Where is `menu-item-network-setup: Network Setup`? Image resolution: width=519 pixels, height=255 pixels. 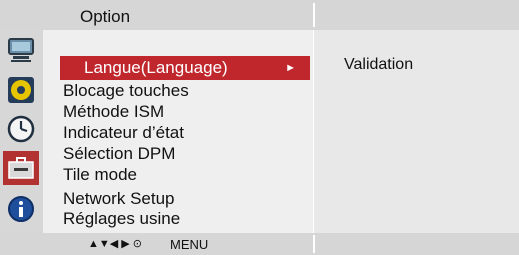 menu-item-network-setup: Network Setup is located at coordinates (119, 199).